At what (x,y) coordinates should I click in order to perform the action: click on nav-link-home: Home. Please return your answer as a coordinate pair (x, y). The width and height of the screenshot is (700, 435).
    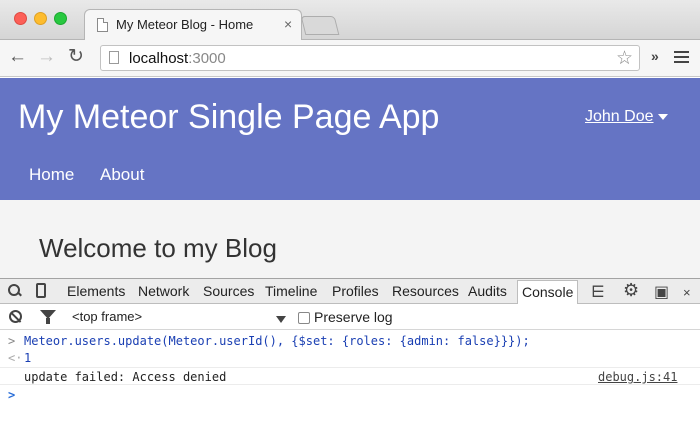
    Looking at the image, I should click on (51, 175).